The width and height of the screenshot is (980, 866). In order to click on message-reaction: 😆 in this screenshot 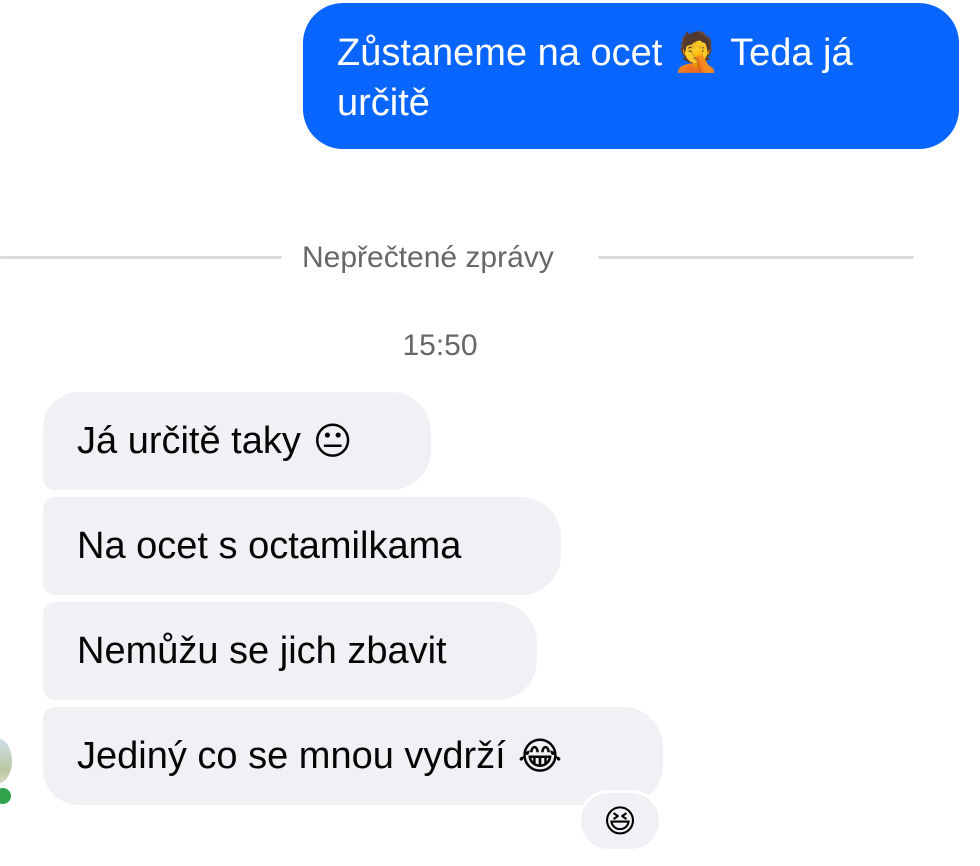, I will do `click(620, 821)`.